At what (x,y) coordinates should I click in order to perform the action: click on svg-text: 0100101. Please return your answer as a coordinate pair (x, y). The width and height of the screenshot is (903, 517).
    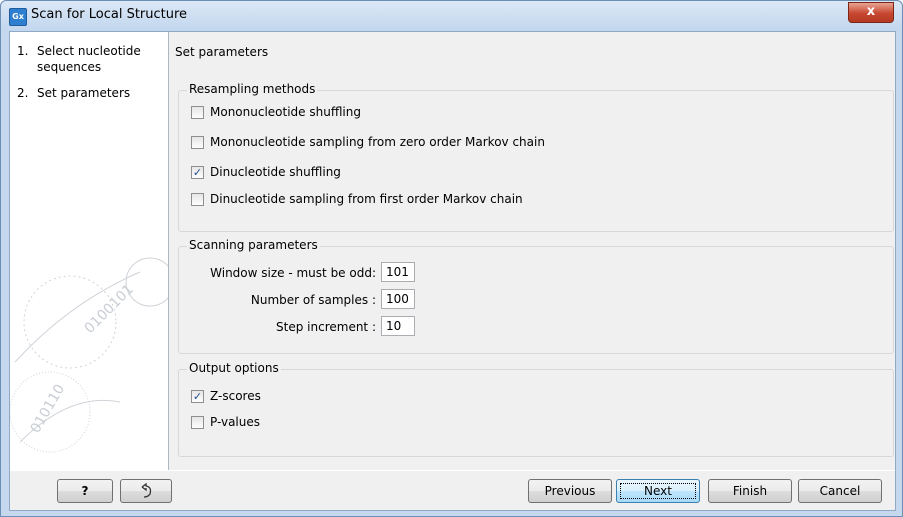
    Looking at the image, I should click on (109, 308).